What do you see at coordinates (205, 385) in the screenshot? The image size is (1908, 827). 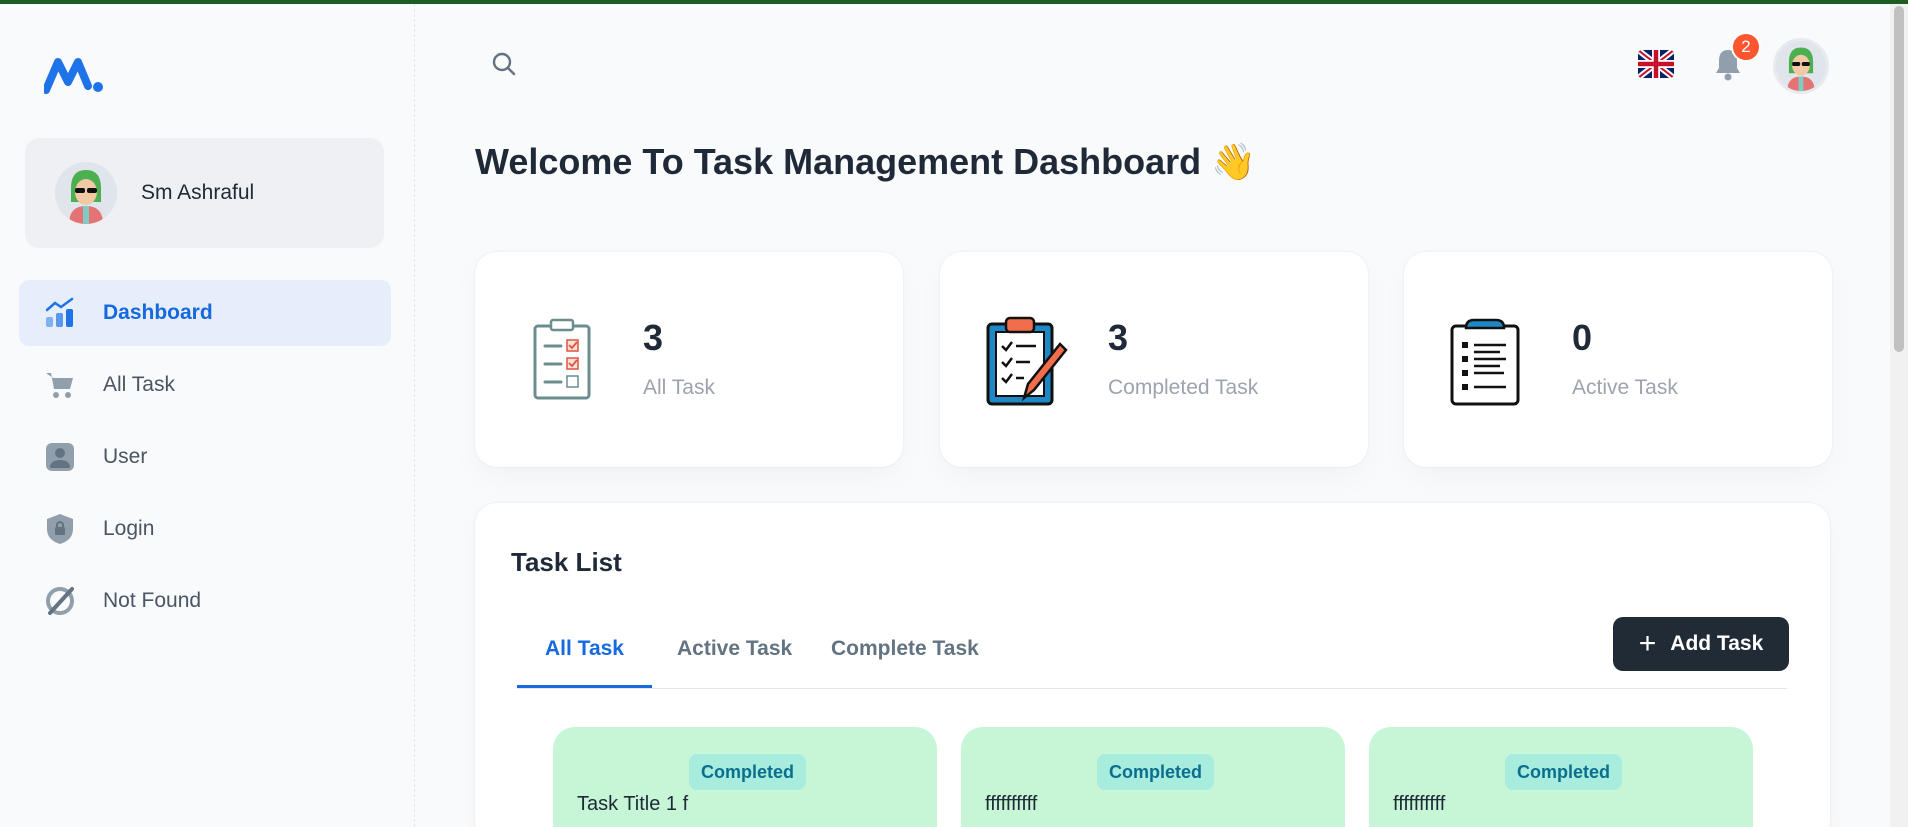 I see `sidebar-item-all-task: All Task` at bounding box center [205, 385].